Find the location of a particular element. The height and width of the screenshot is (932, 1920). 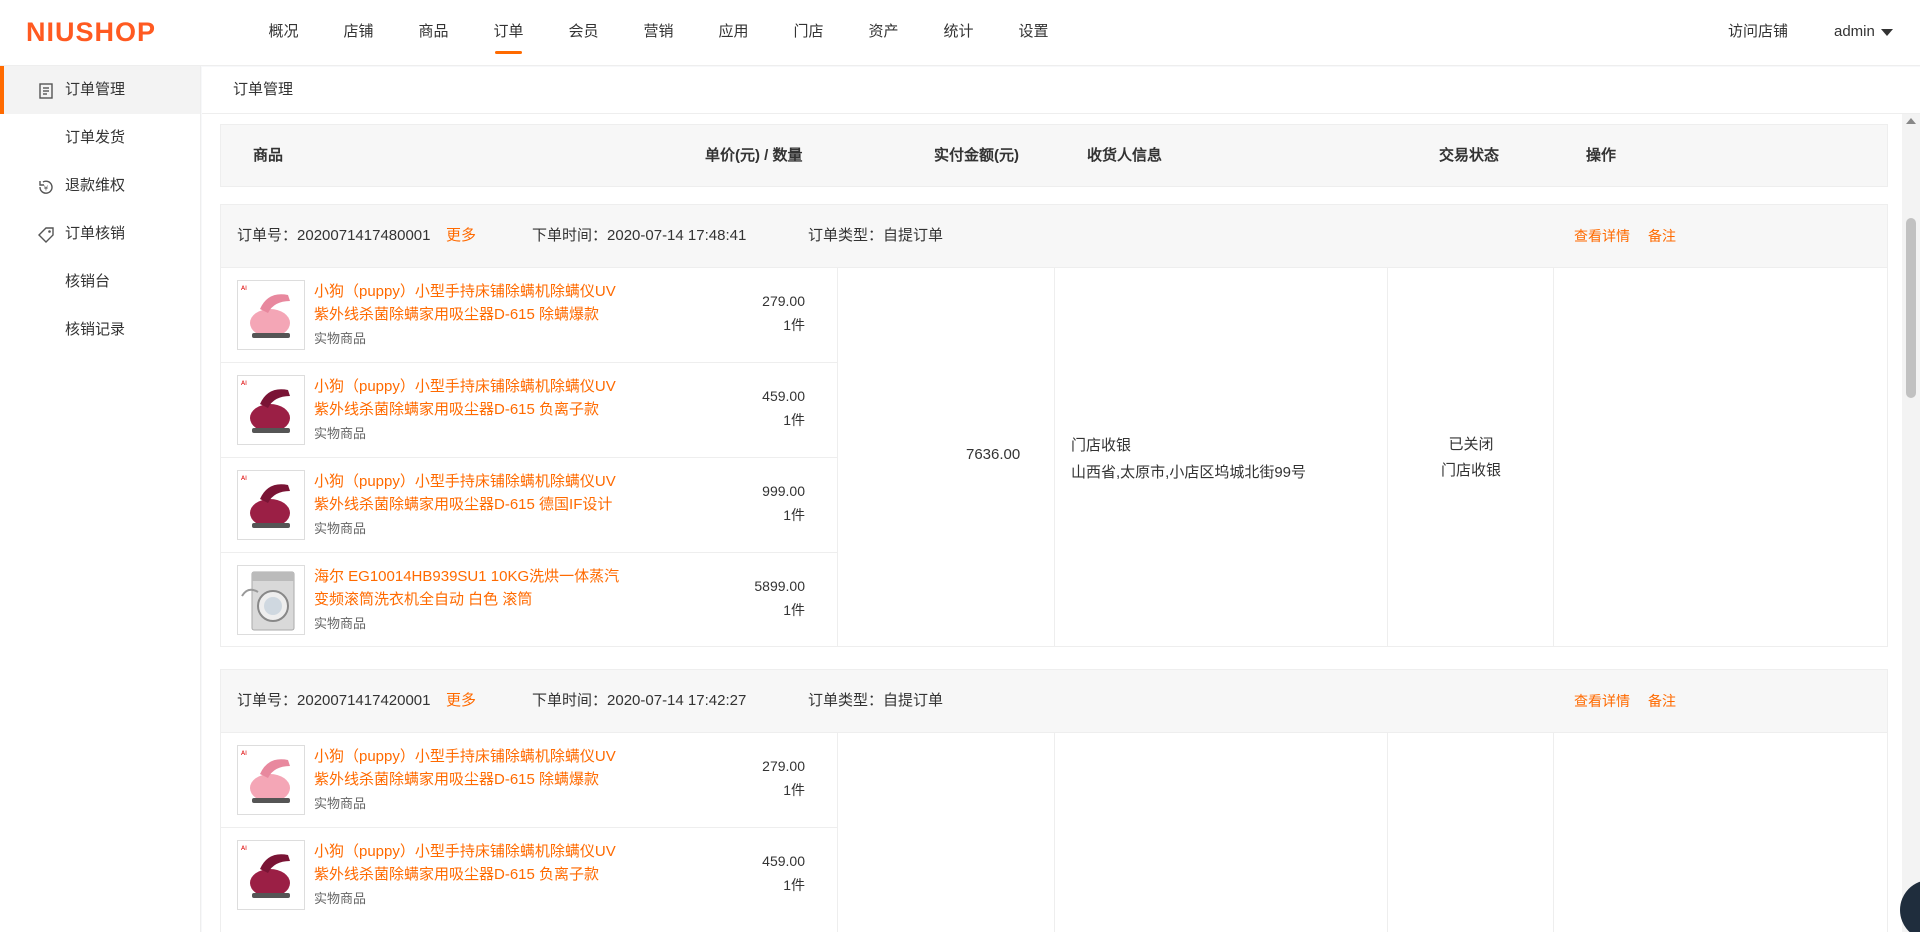

sidebar-item-order-verify: 订单核销 is located at coordinates (100, 234).